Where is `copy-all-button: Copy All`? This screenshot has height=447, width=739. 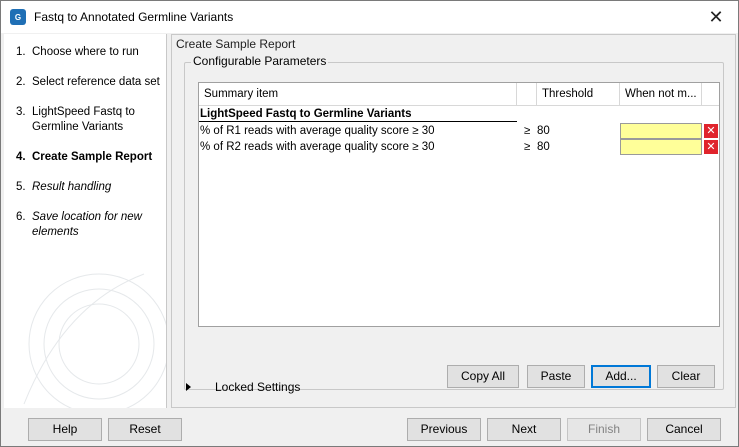
copy-all-button: Copy All is located at coordinates (483, 376).